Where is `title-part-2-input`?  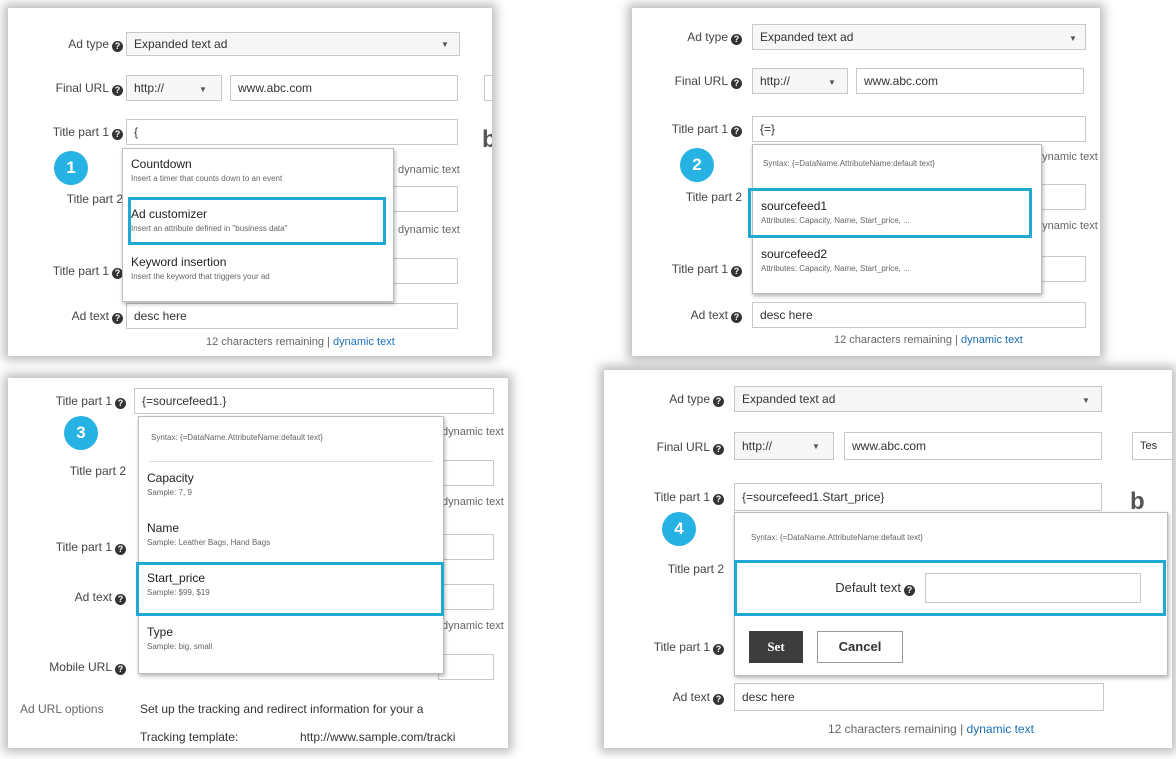 title-part-2-input is located at coordinates (466, 473).